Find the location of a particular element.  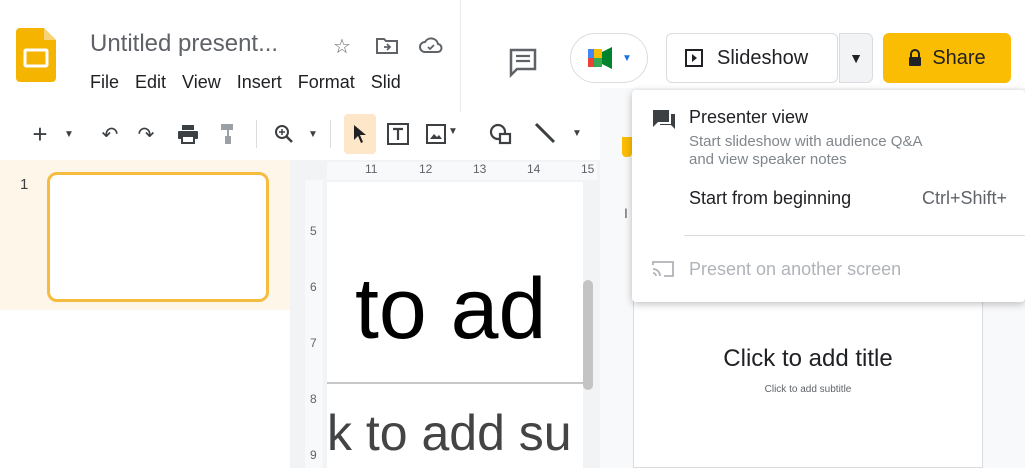

slide-thumbnail is located at coordinates (158, 237).